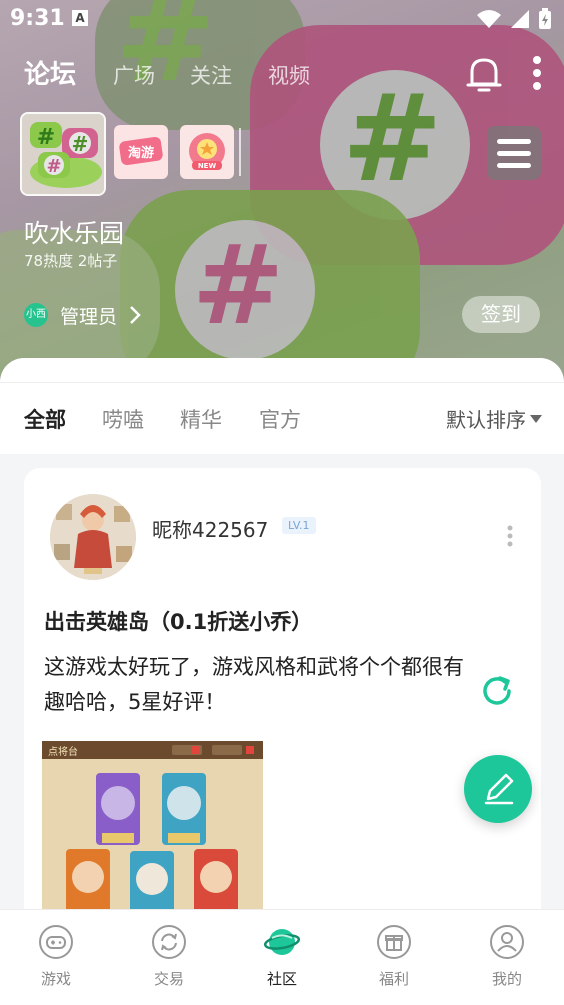 This screenshot has height=1005, width=564. Describe the element at coordinates (514, 153) in the screenshot. I see `forum-menu-button` at that location.